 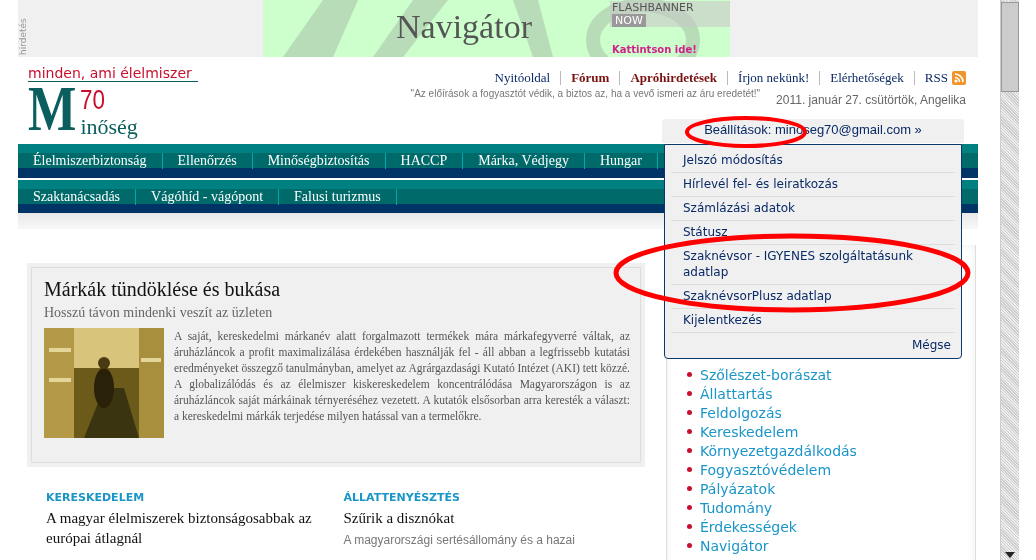 What do you see at coordinates (464, 27) in the screenshot?
I see `ad-title: Navigátor` at bounding box center [464, 27].